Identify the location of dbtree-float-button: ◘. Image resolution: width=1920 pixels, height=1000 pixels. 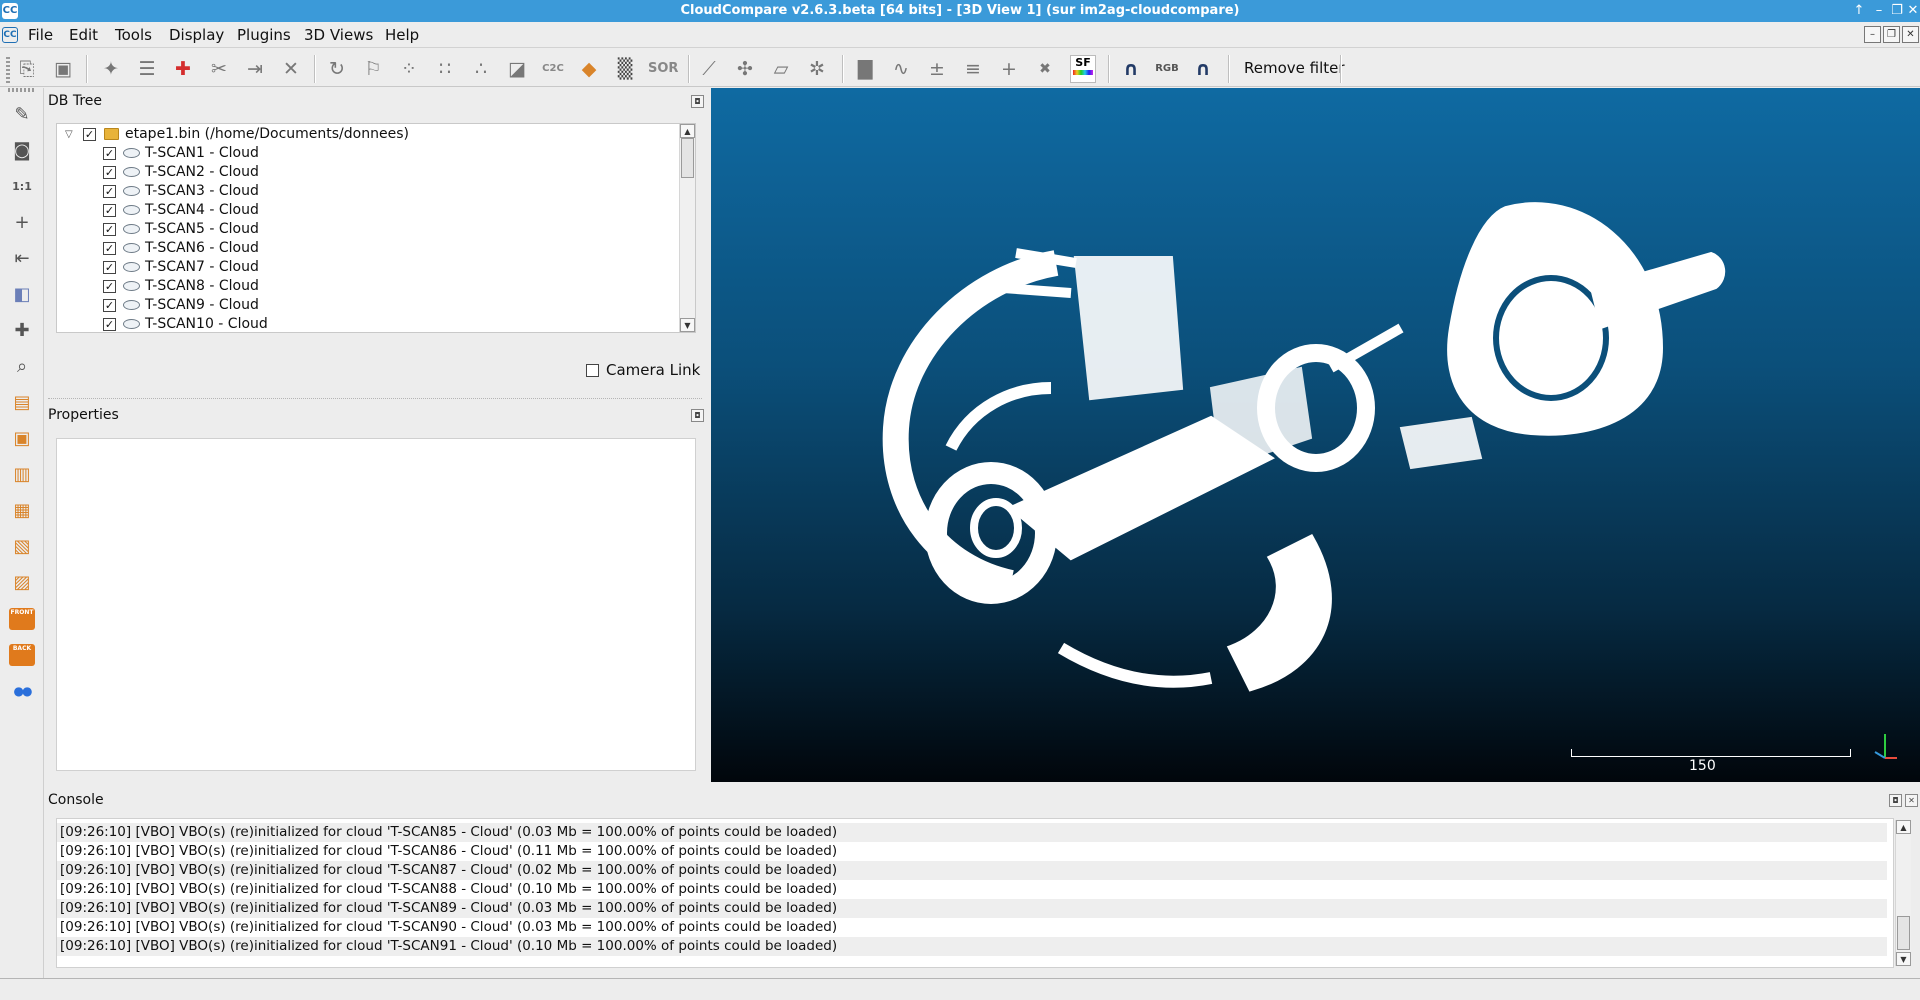
(697, 101).